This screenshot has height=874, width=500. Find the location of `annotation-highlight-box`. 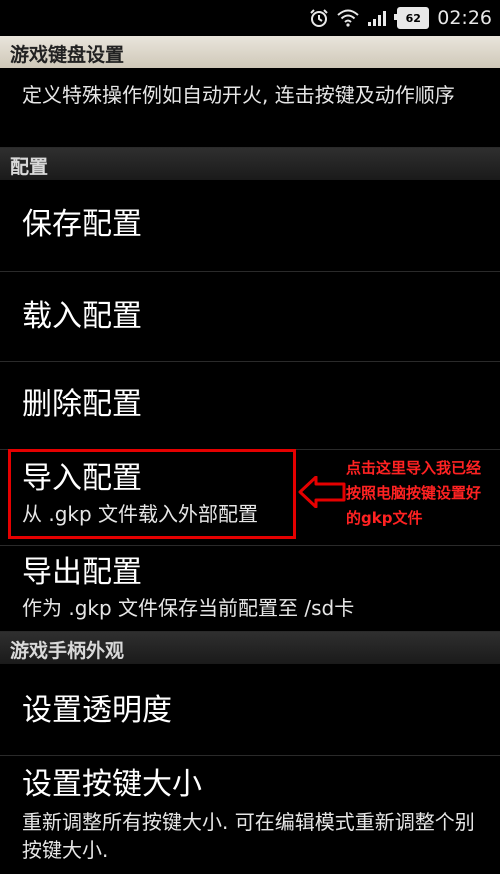

annotation-highlight-box is located at coordinates (152, 494).